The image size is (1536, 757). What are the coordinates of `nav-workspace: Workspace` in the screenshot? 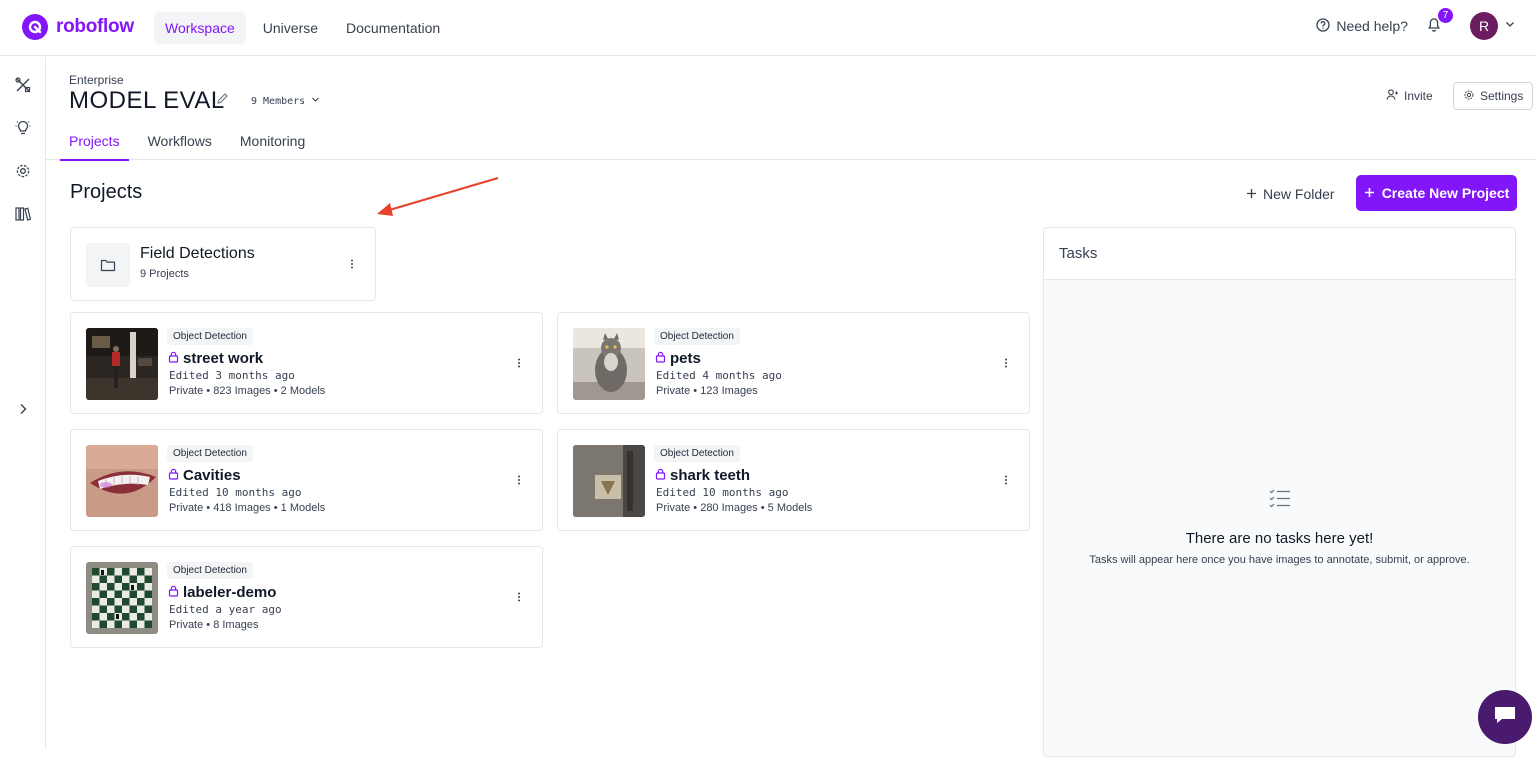 It's located at (200, 28).